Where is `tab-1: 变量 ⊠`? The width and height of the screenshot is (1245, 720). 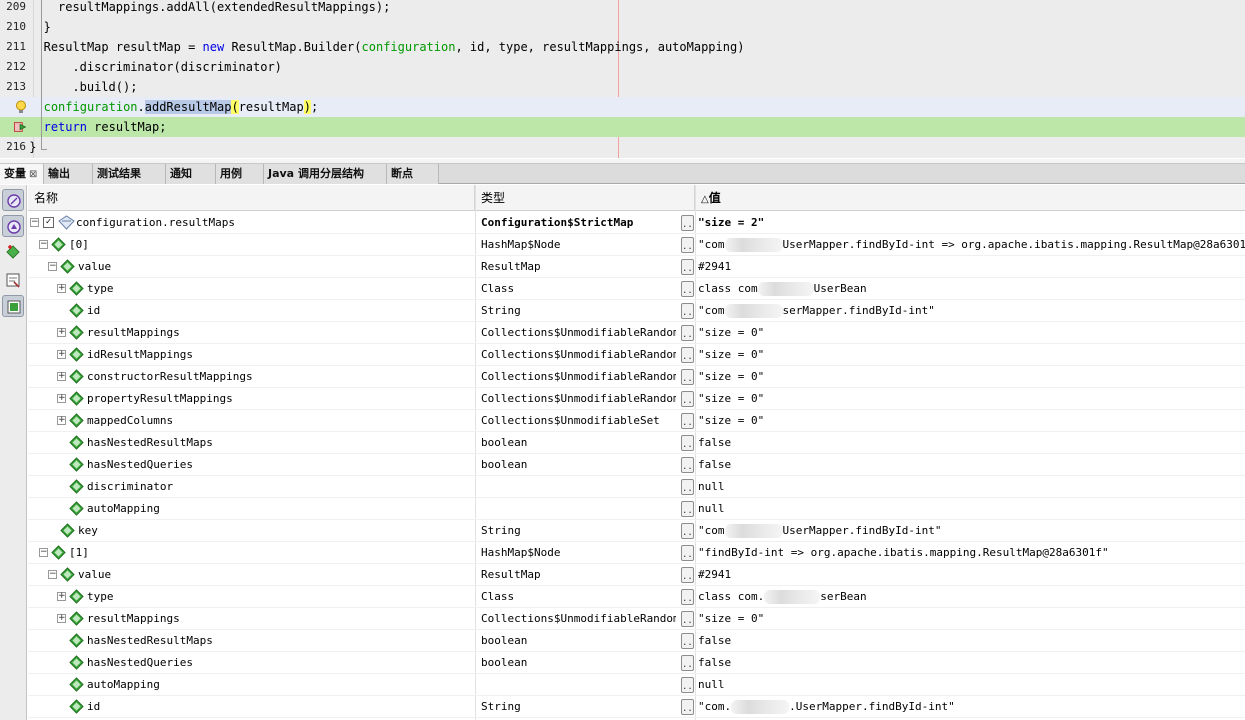 tab-1: 变量 ⊠ is located at coordinates (22, 174).